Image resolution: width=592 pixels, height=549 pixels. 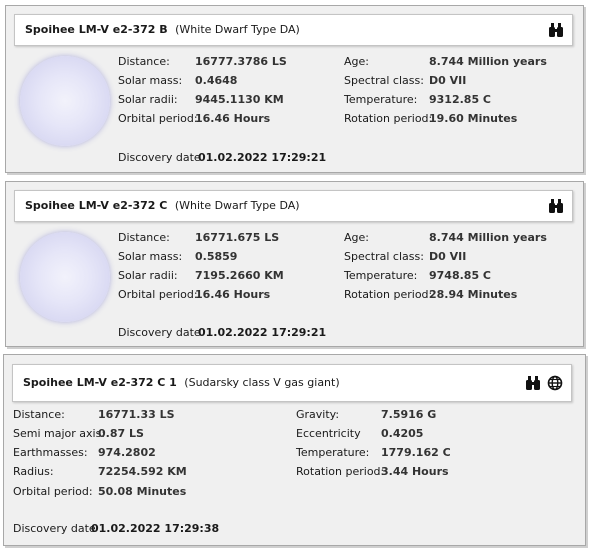 I want to click on radius-label: Radius:, so click(x=33, y=471).